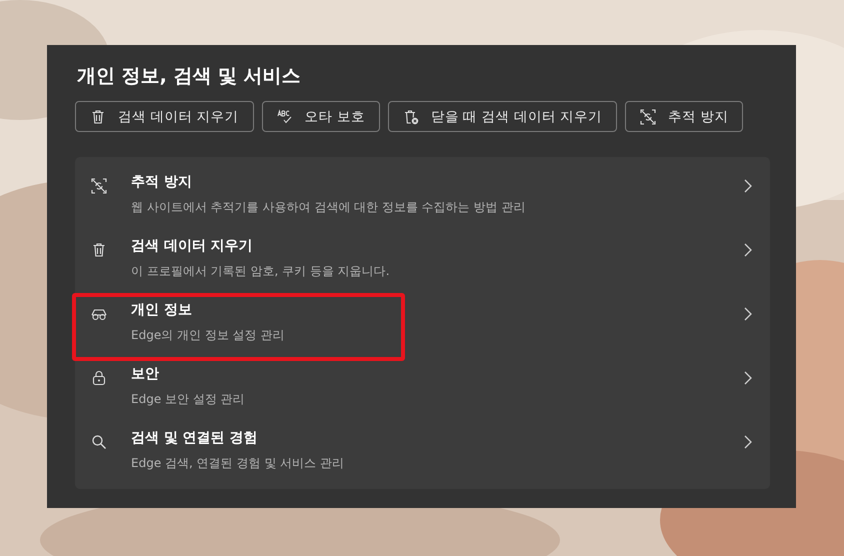  I want to click on item-description: Edge의 개인 정보 설정 관리, so click(208, 335).